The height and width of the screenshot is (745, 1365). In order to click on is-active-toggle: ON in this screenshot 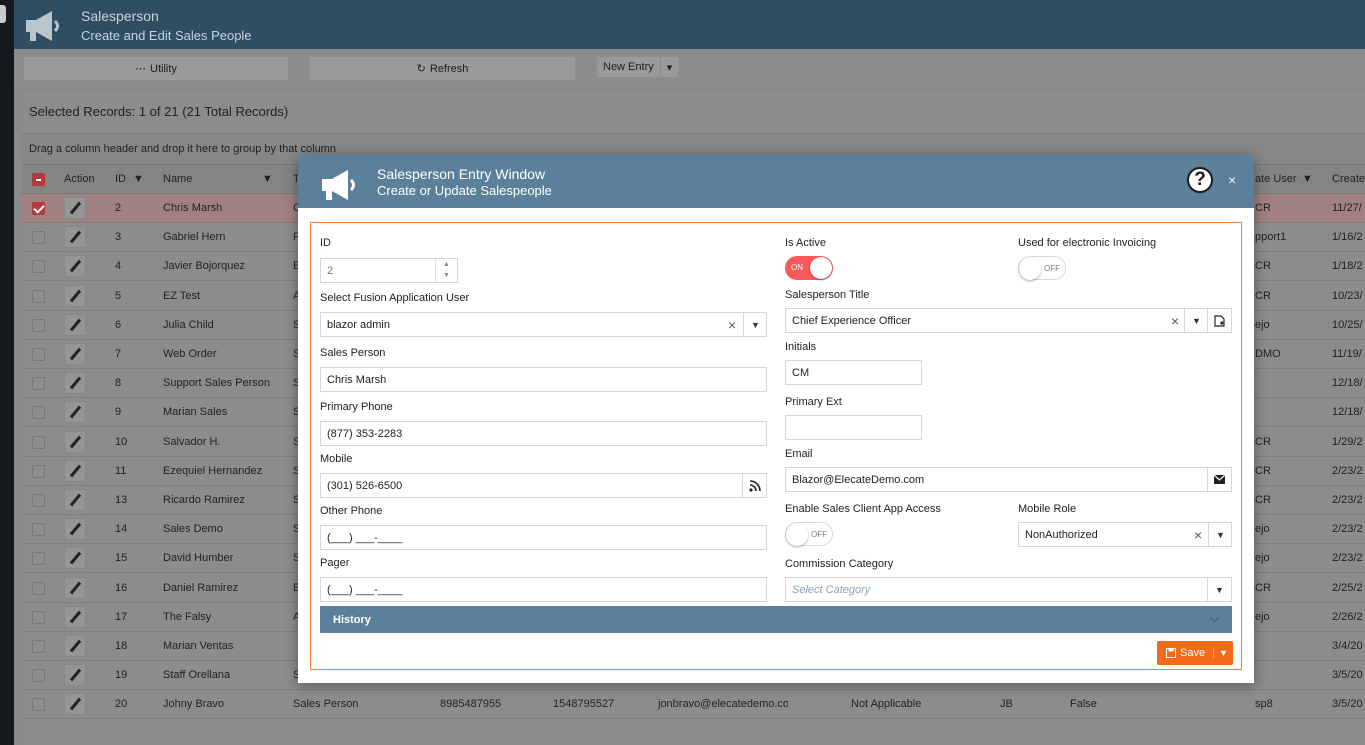, I will do `click(809, 268)`.